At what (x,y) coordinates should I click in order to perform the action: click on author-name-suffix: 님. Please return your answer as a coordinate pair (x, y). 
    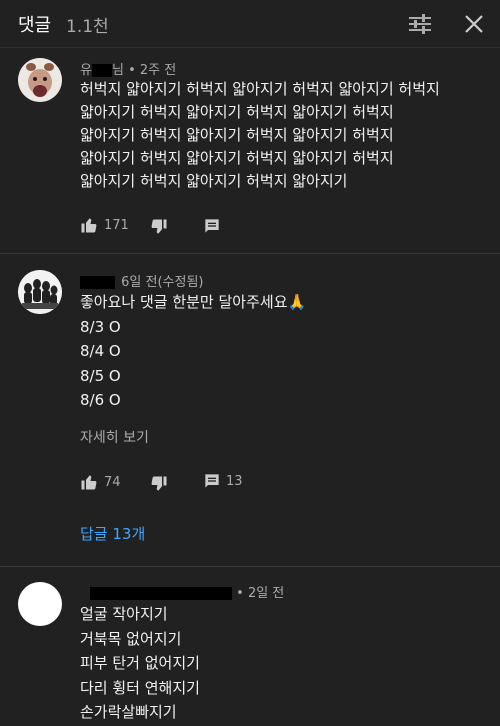
    Looking at the image, I should click on (117, 70).